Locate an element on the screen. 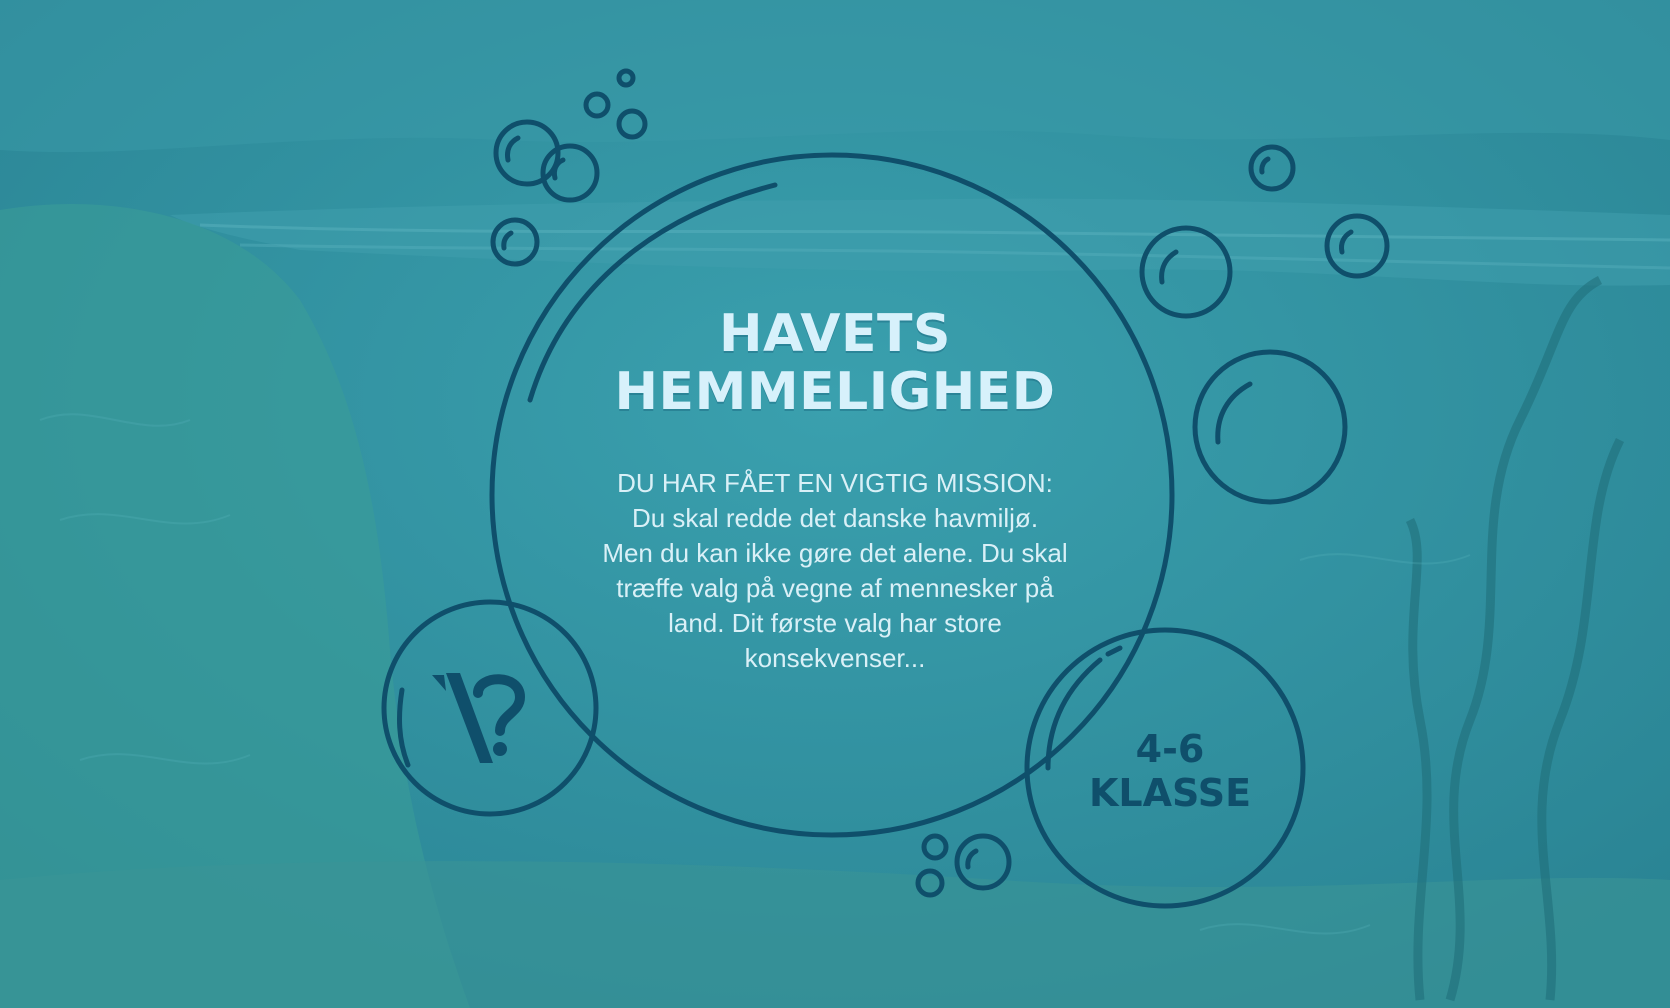  game-title: HAVETS HEMMELIGHED is located at coordinates (835, 363).